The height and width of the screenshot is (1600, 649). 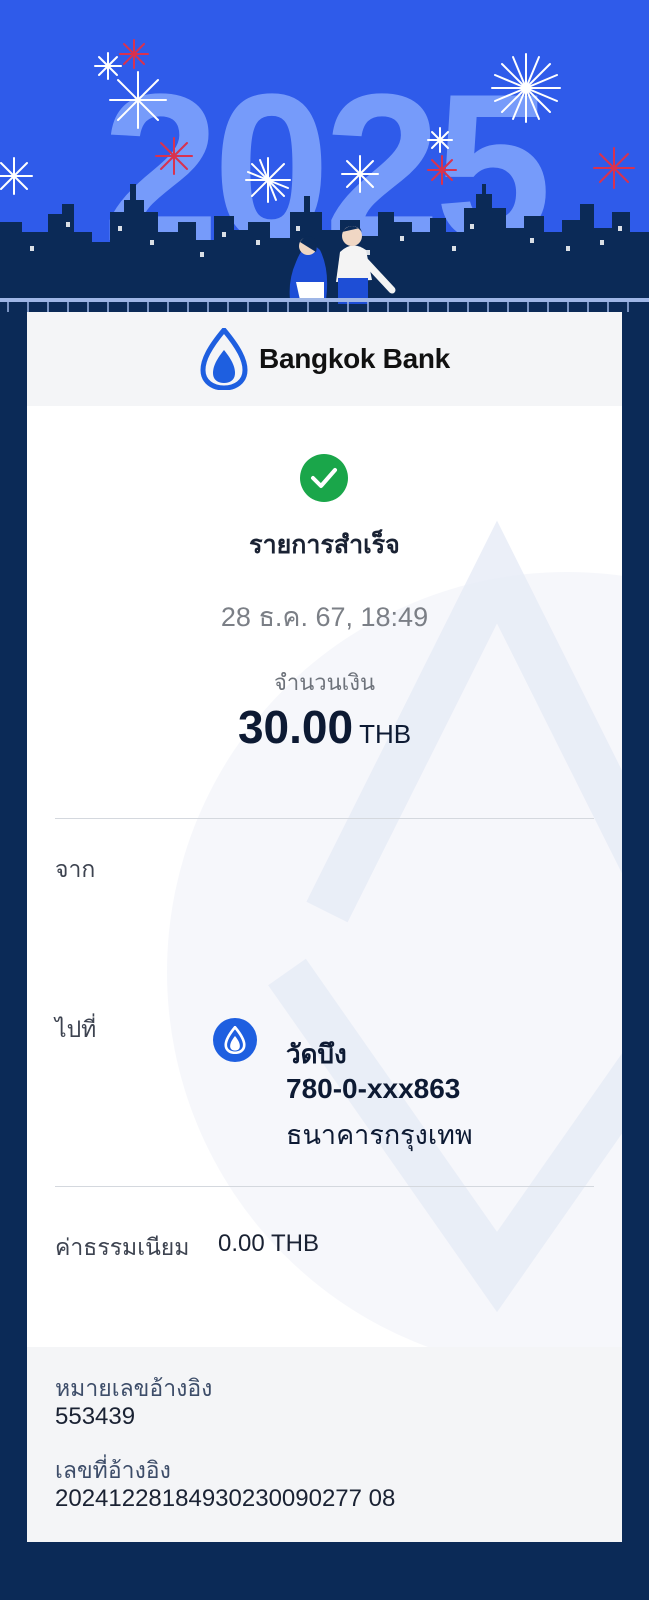 I want to click on status-title: รายการสำเร็จ, so click(x=324, y=545).